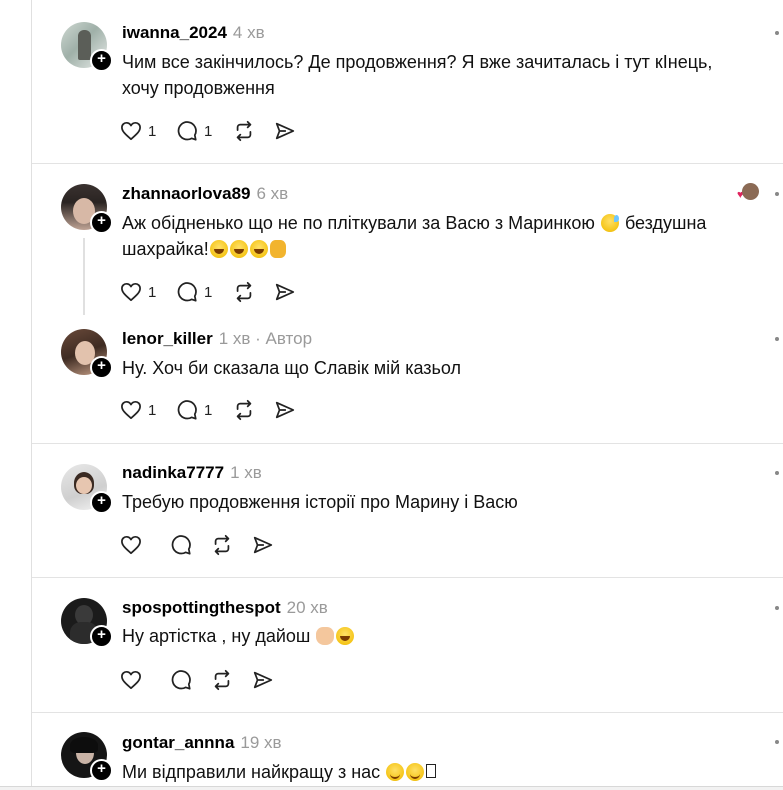  Describe the element at coordinates (201, 607) in the screenshot. I see `username: spospottingthespot` at that location.